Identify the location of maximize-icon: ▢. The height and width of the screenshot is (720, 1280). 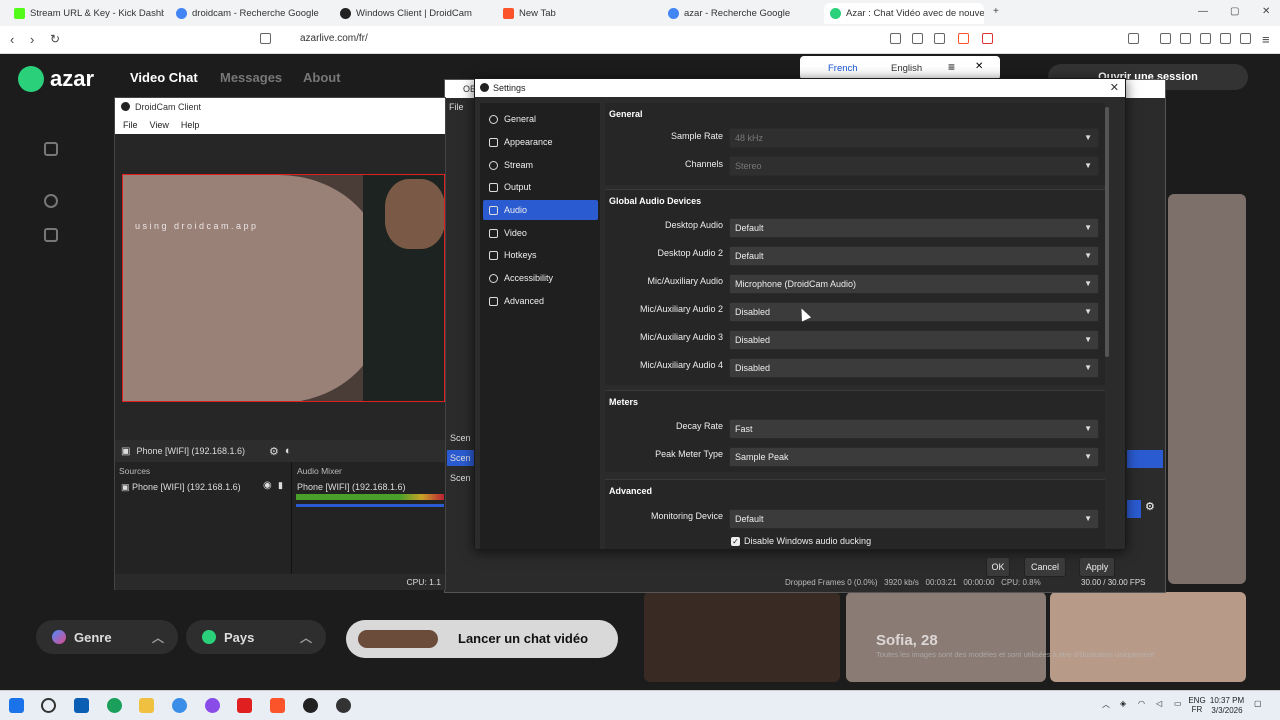
(1234, 11).